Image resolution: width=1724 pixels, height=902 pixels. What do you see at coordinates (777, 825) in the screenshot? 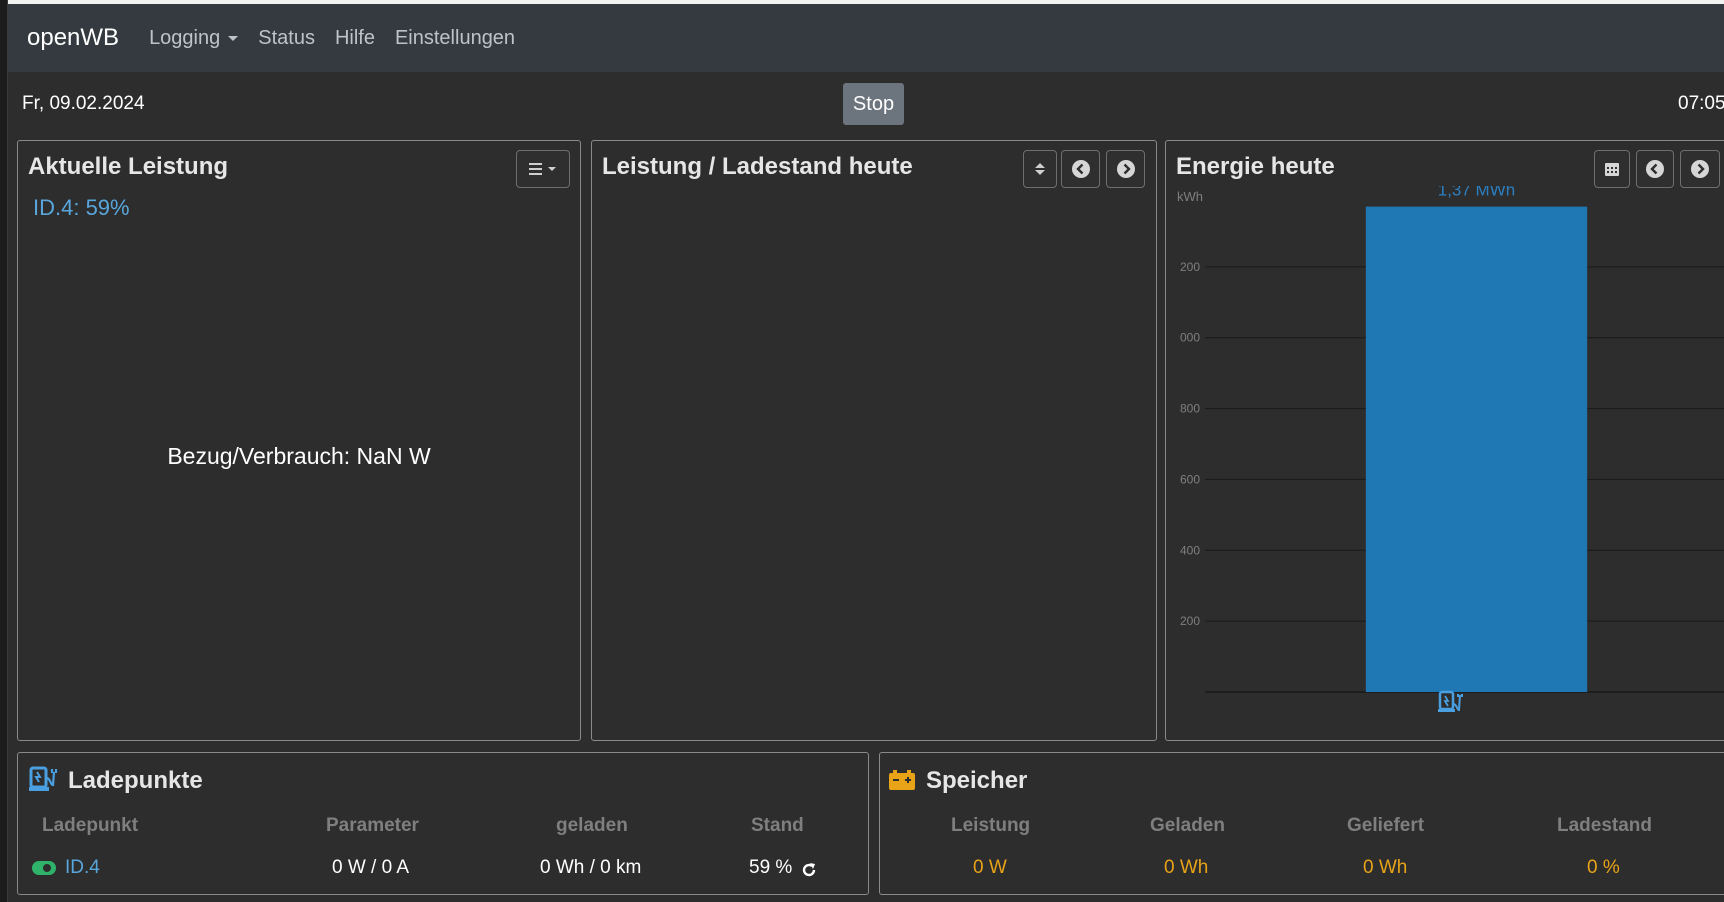
I see `col-header-stand: Stand` at bounding box center [777, 825].